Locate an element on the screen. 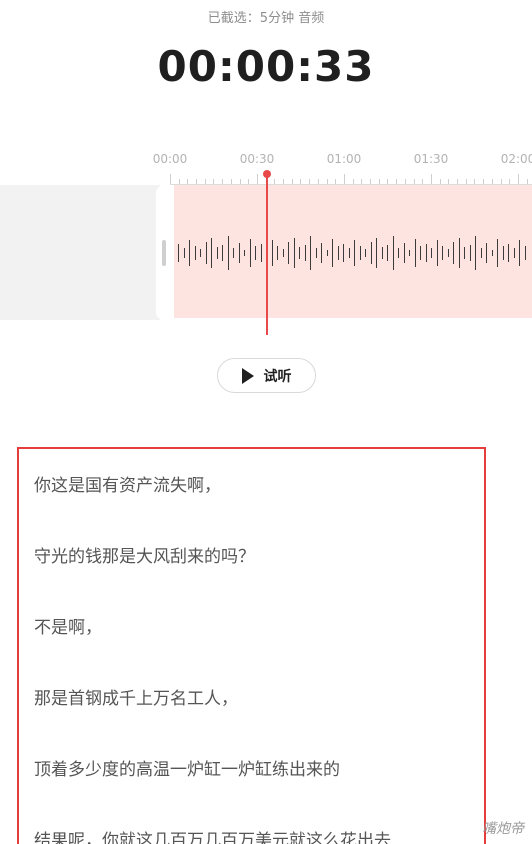 The image size is (532, 844). selected-waveform-region is located at coordinates (352, 251).